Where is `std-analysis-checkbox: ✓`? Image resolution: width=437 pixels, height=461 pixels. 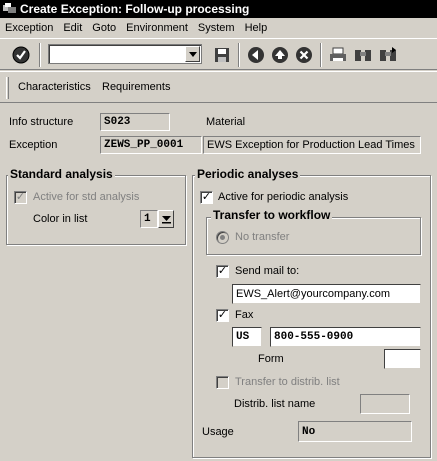 std-analysis-checkbox: ✓ is located at coordinates (20, 197).